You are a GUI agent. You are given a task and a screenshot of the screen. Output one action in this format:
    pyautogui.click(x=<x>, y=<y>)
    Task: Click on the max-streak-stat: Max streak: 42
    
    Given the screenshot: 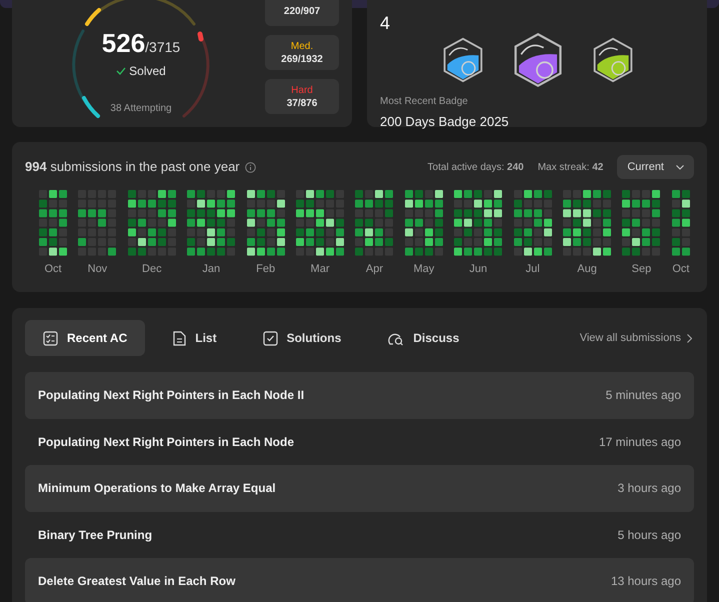 What is the action you would take?
    pyautogui.click(x=571, y=167)
    